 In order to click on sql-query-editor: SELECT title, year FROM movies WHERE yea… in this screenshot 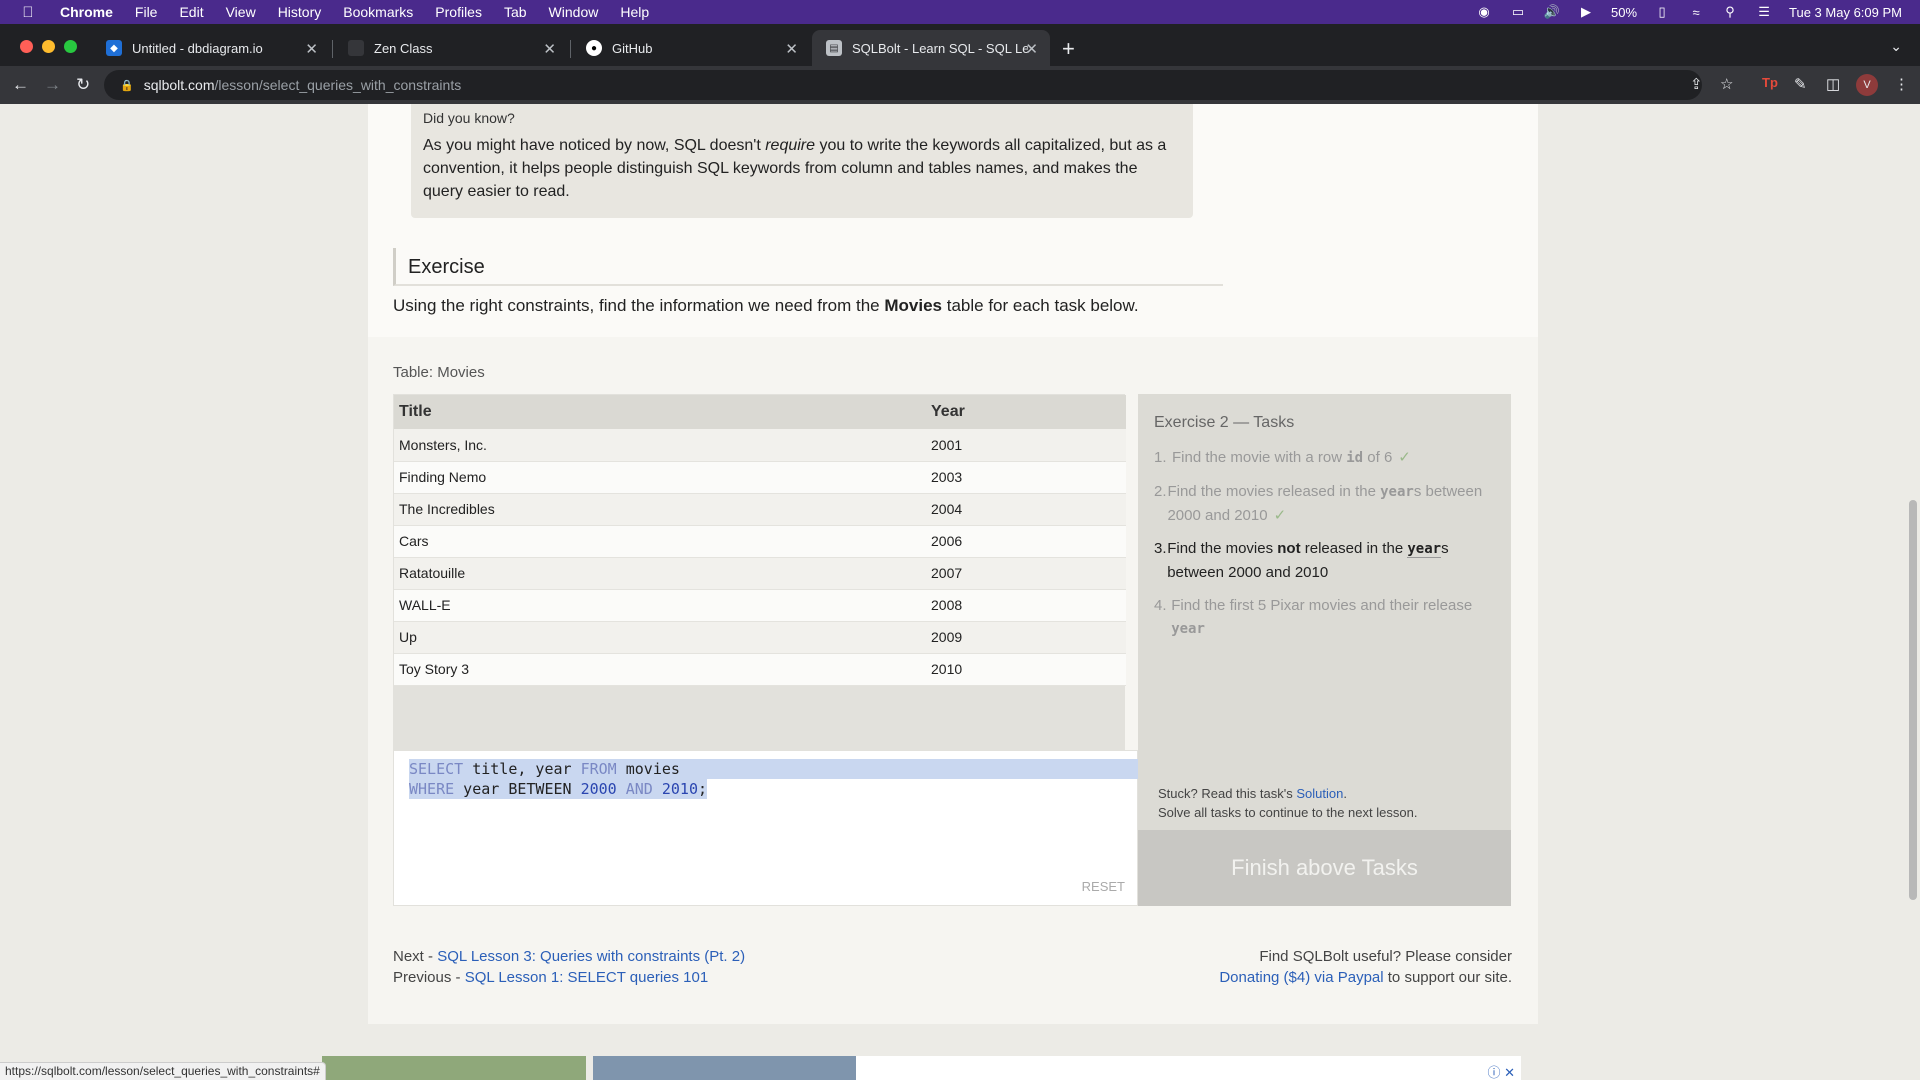, I will do `click(766, 828)`.